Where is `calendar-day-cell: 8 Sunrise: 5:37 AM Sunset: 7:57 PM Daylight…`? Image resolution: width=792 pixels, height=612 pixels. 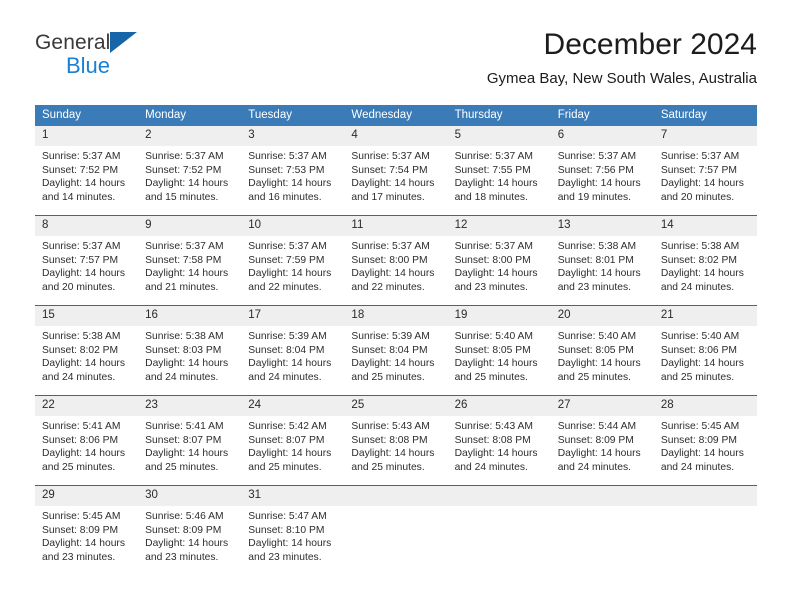 calendar-day-cell: 8 Sunrise: 5:37 AM Sunset: 7:57 PM Daylight… is located at coordinates (87, 260).